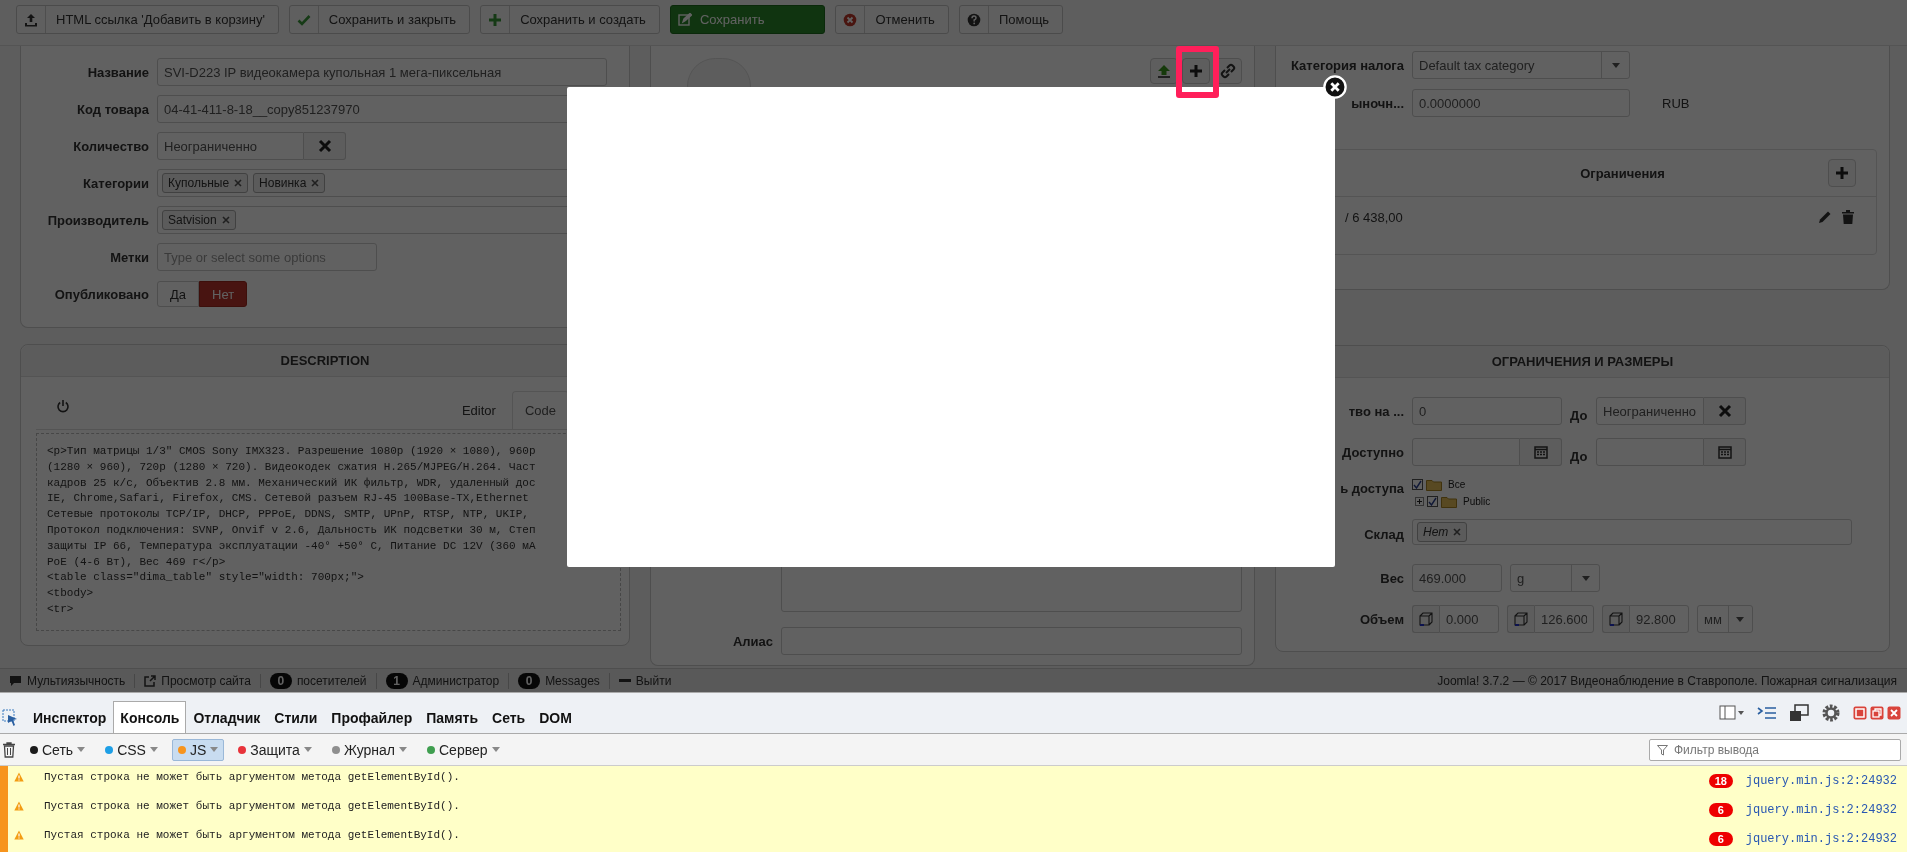  Describe the element at coordinates (1725, 619) in the screenshot. I see `unit-select: мм` at that location.